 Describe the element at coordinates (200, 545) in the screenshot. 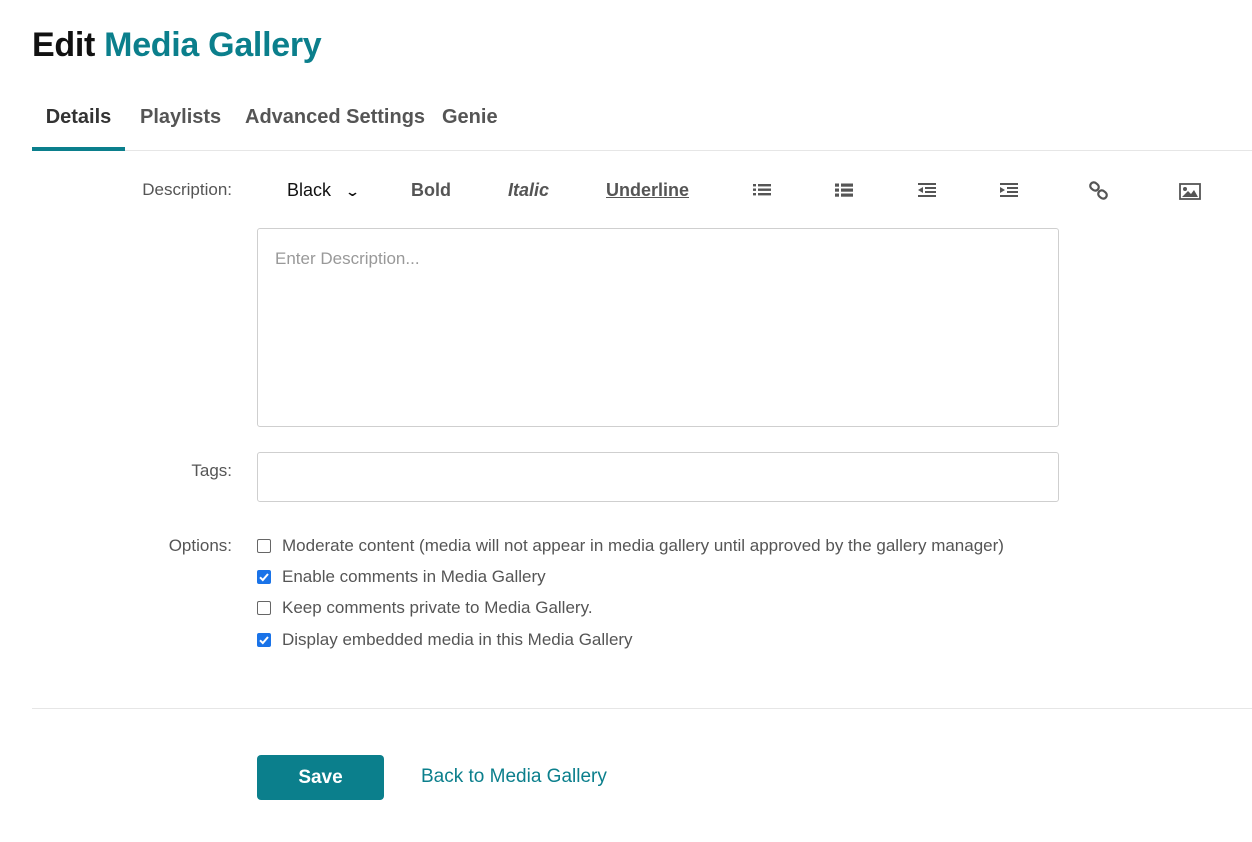

I see `options-label: Options:` at that location.